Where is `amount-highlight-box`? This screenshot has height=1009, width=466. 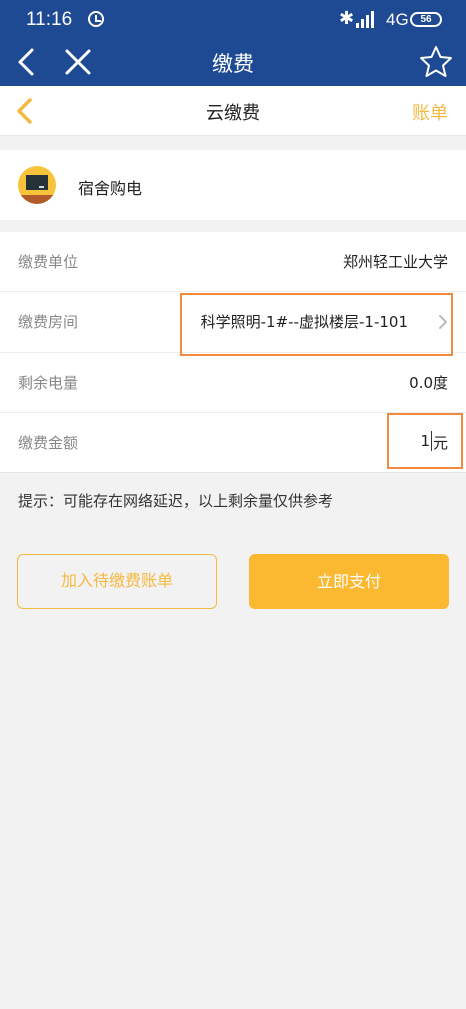
amount-highlight-box is located at coordinates (425, 441).